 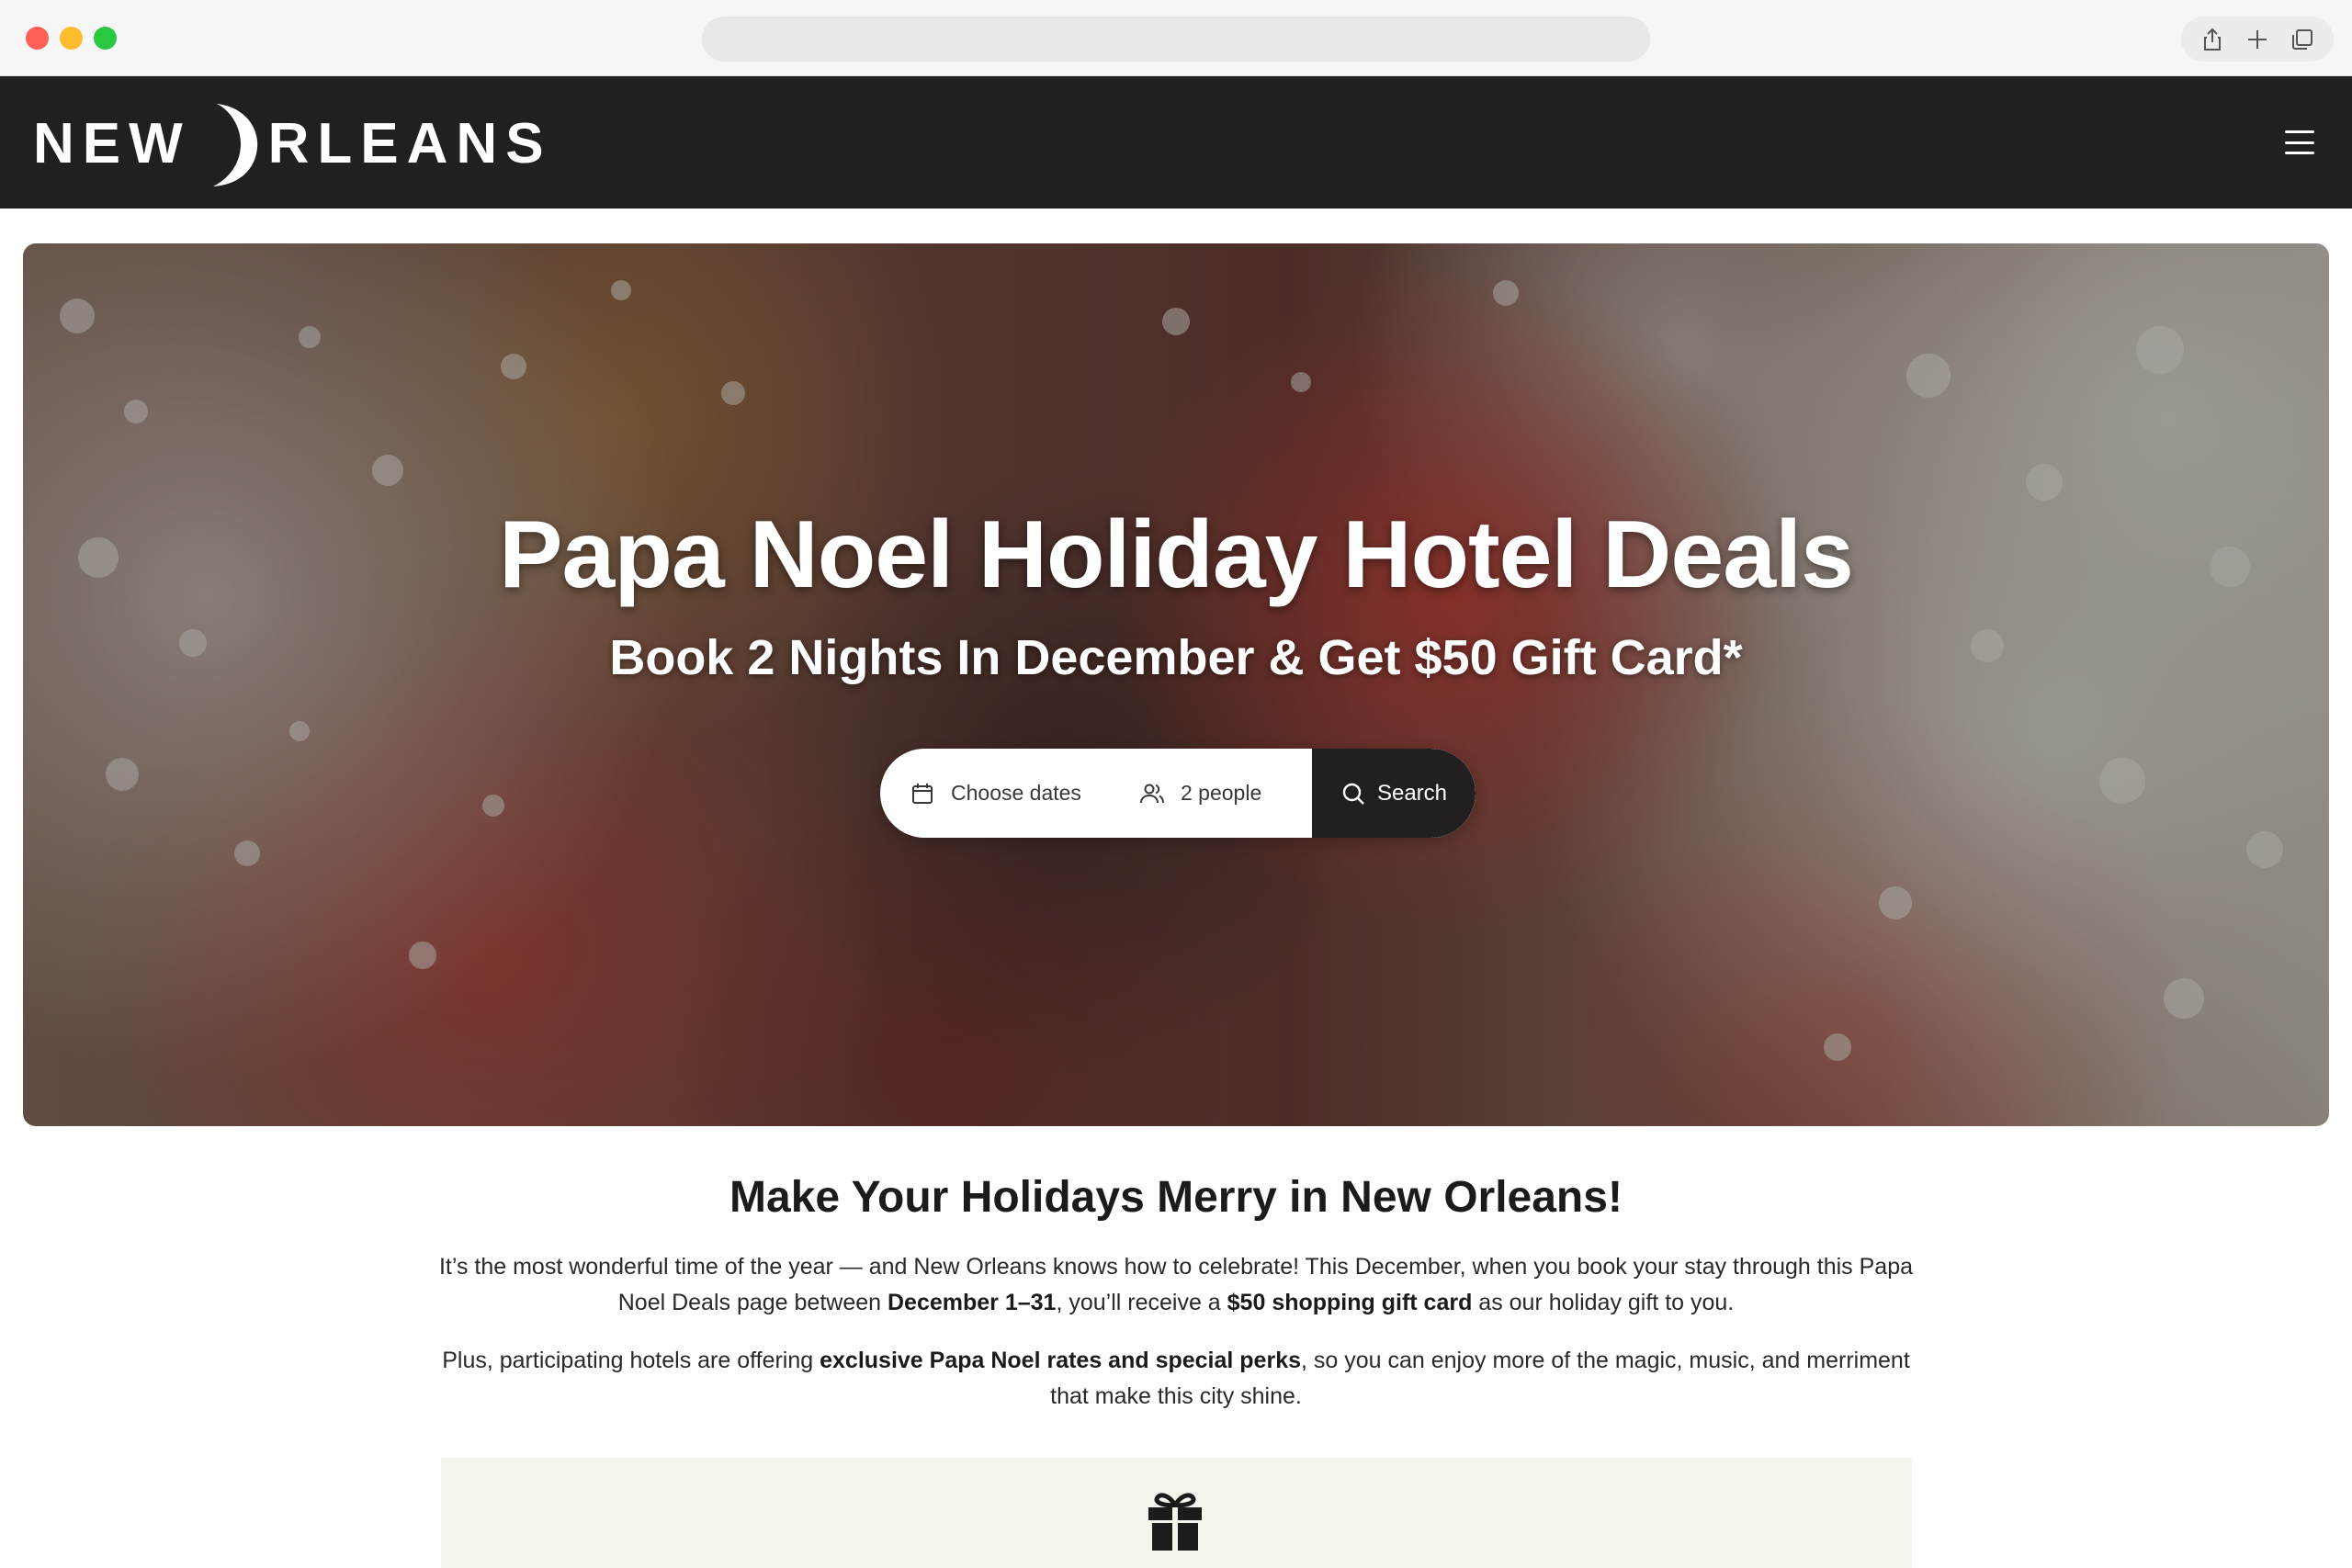 I want to click on new-orleans-logo: NEW RLEANS, so click(x=292, y=144).